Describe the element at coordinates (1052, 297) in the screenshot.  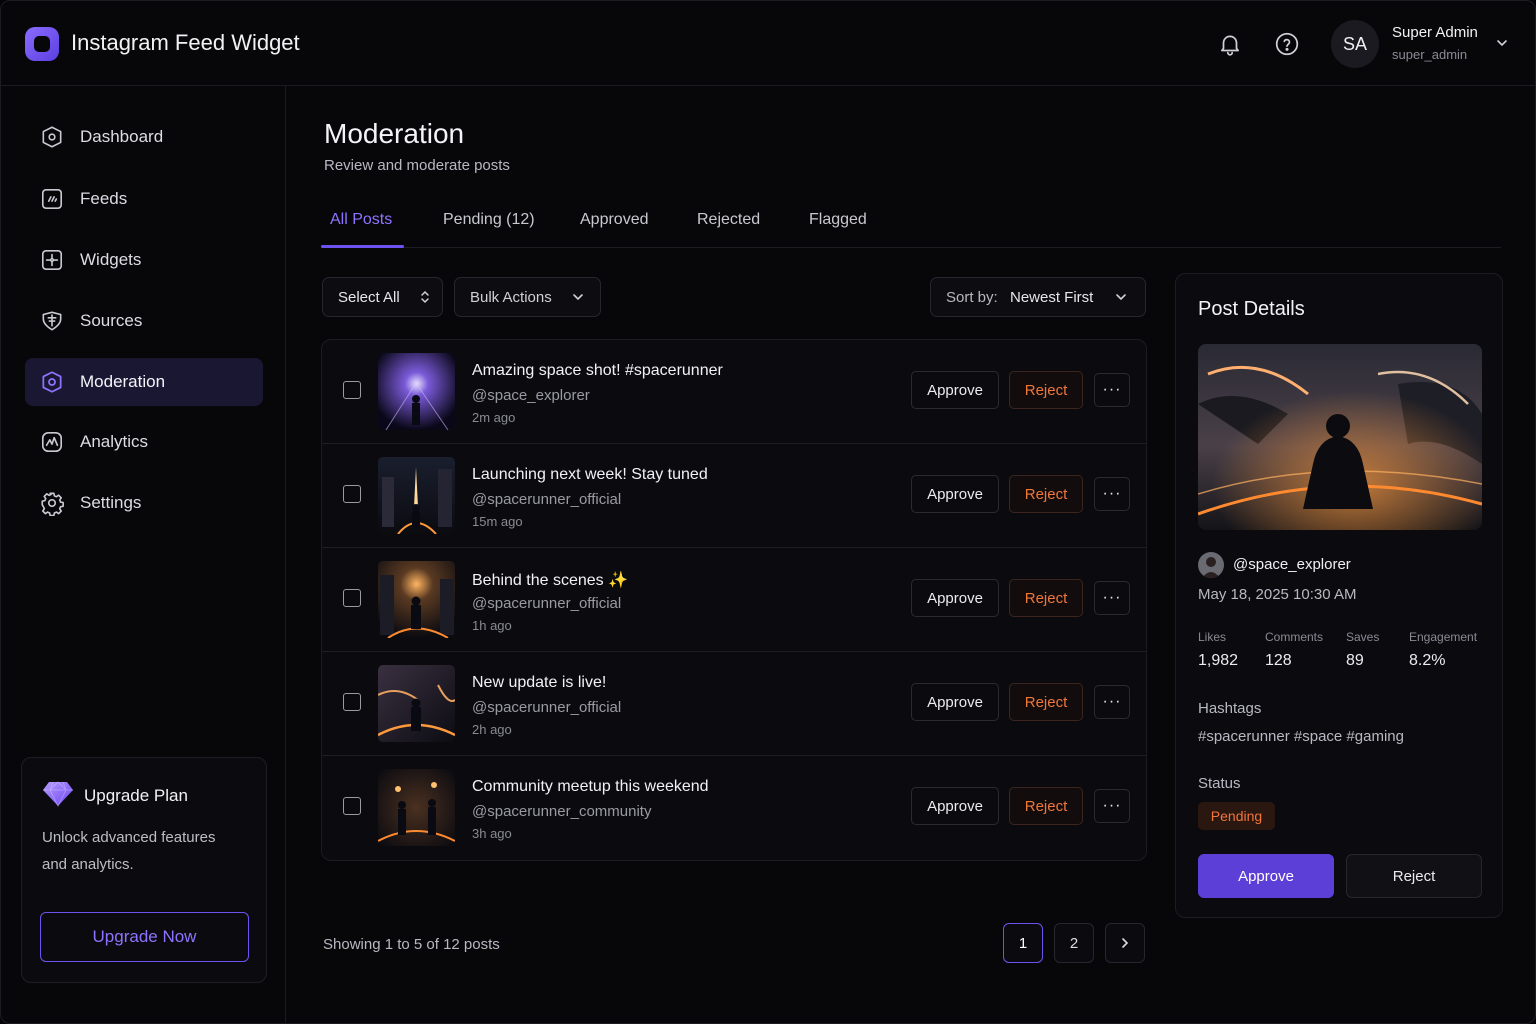
I see `sort-value: Newest First` at that location.